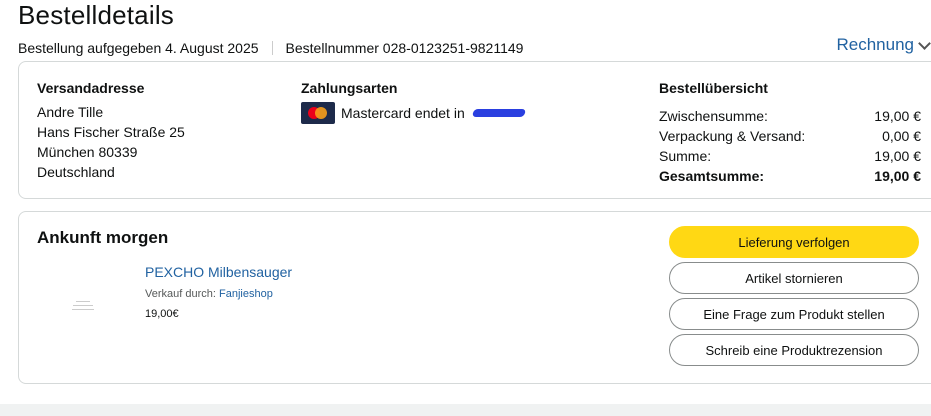 This screenshot has width=931, height=416. What do you see at coordinates (91, 88) in the screenshot?
I see `shipping-heading: Versandadresse` at bounding box center [91, 88].